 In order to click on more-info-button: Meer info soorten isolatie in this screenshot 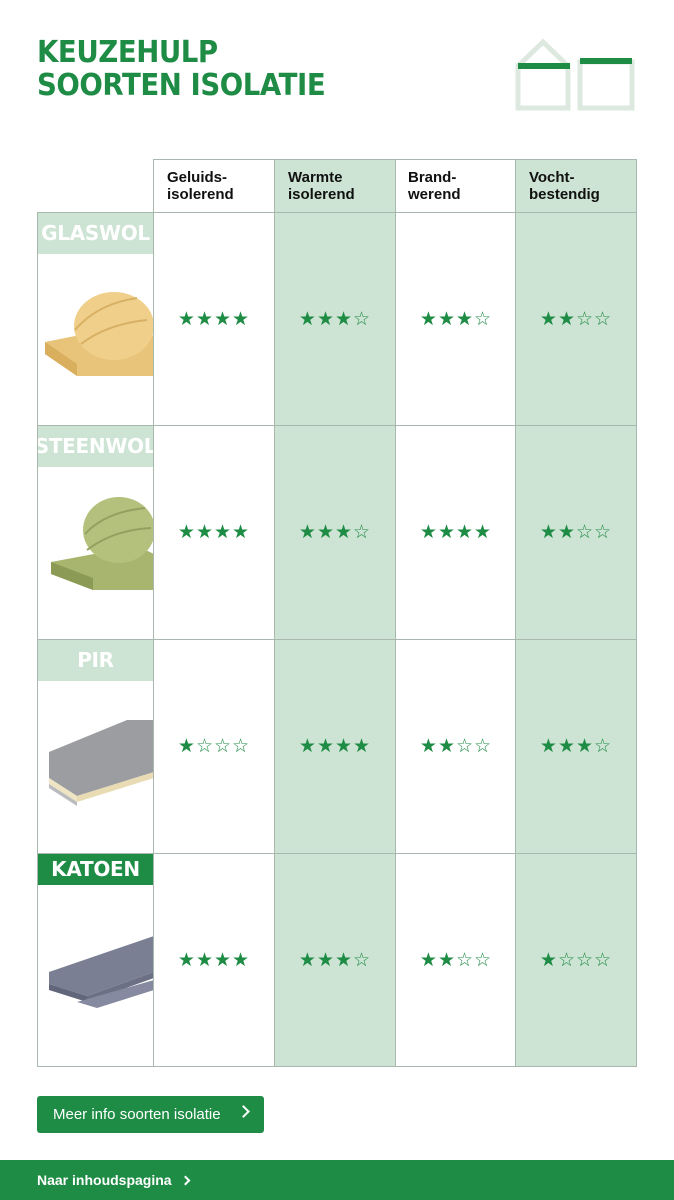, I will do `click(150, 1114)`.